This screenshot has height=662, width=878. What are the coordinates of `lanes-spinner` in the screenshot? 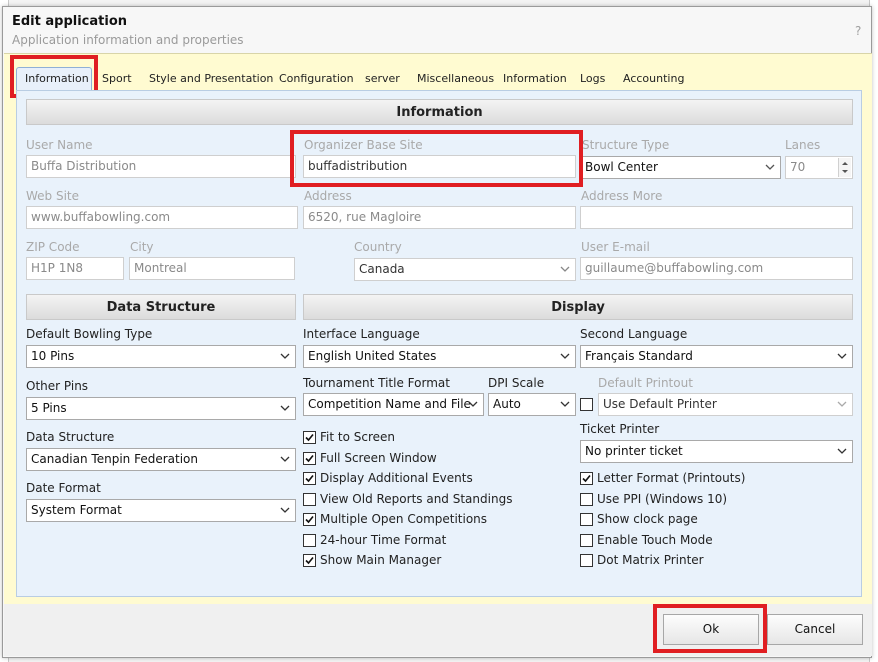 It's located at (844, 167).